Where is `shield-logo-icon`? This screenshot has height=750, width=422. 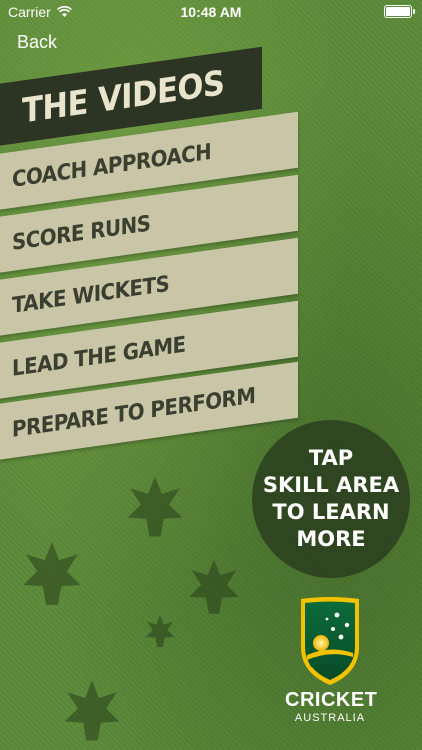 shield-logo-icon is located at coordinates (330, 641).